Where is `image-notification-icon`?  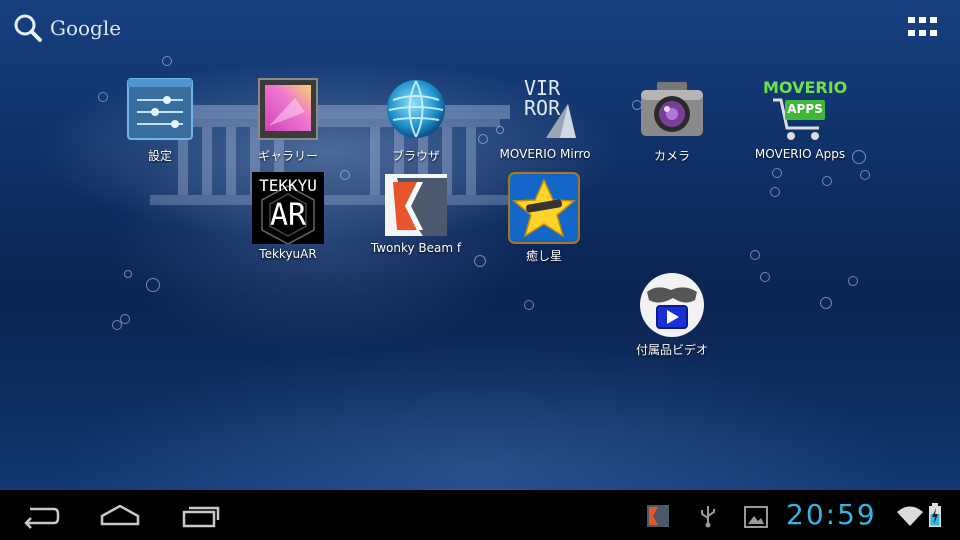 image-notification-icon is located at coordinates (756, 517).